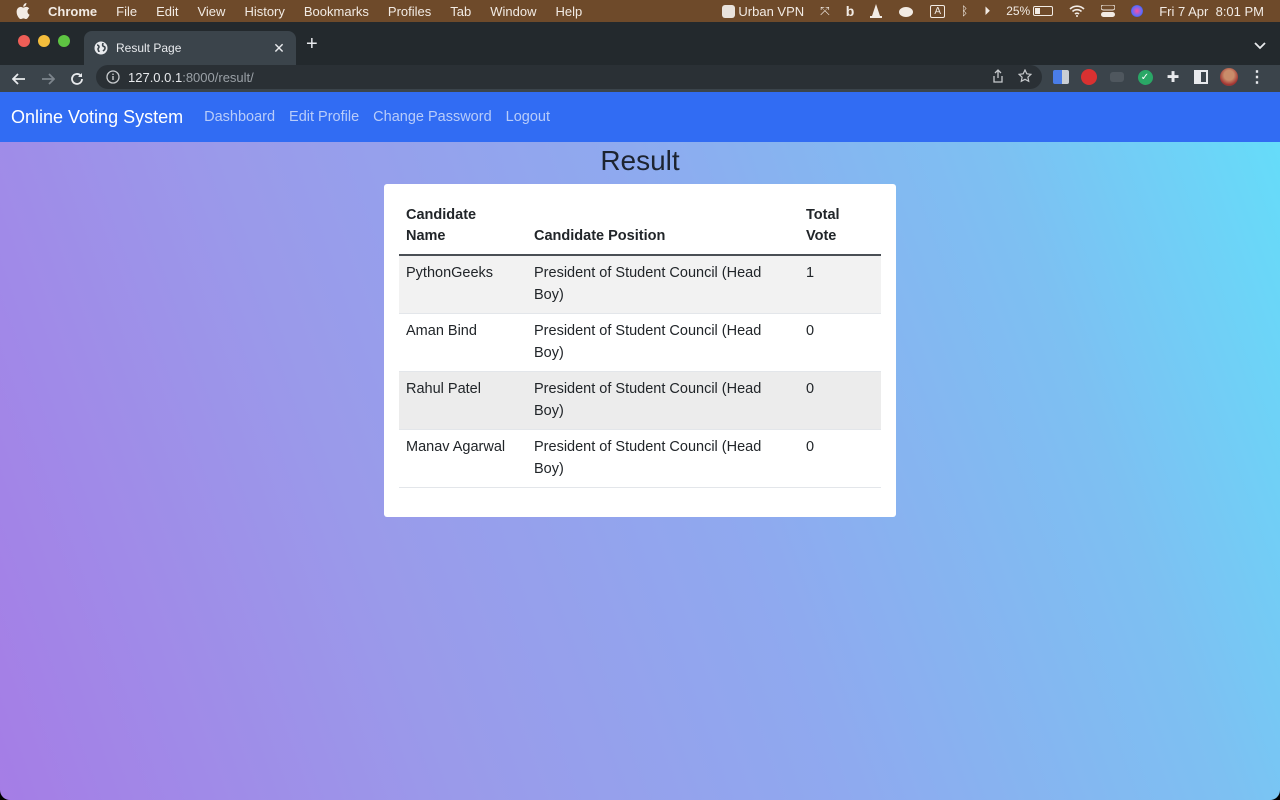 Image resolution: width=1280 pixels, height=800 pixels. Describe the element at coordinates (1018, 11) in the screenshot. I see `battery-percent: 25%` at that location.